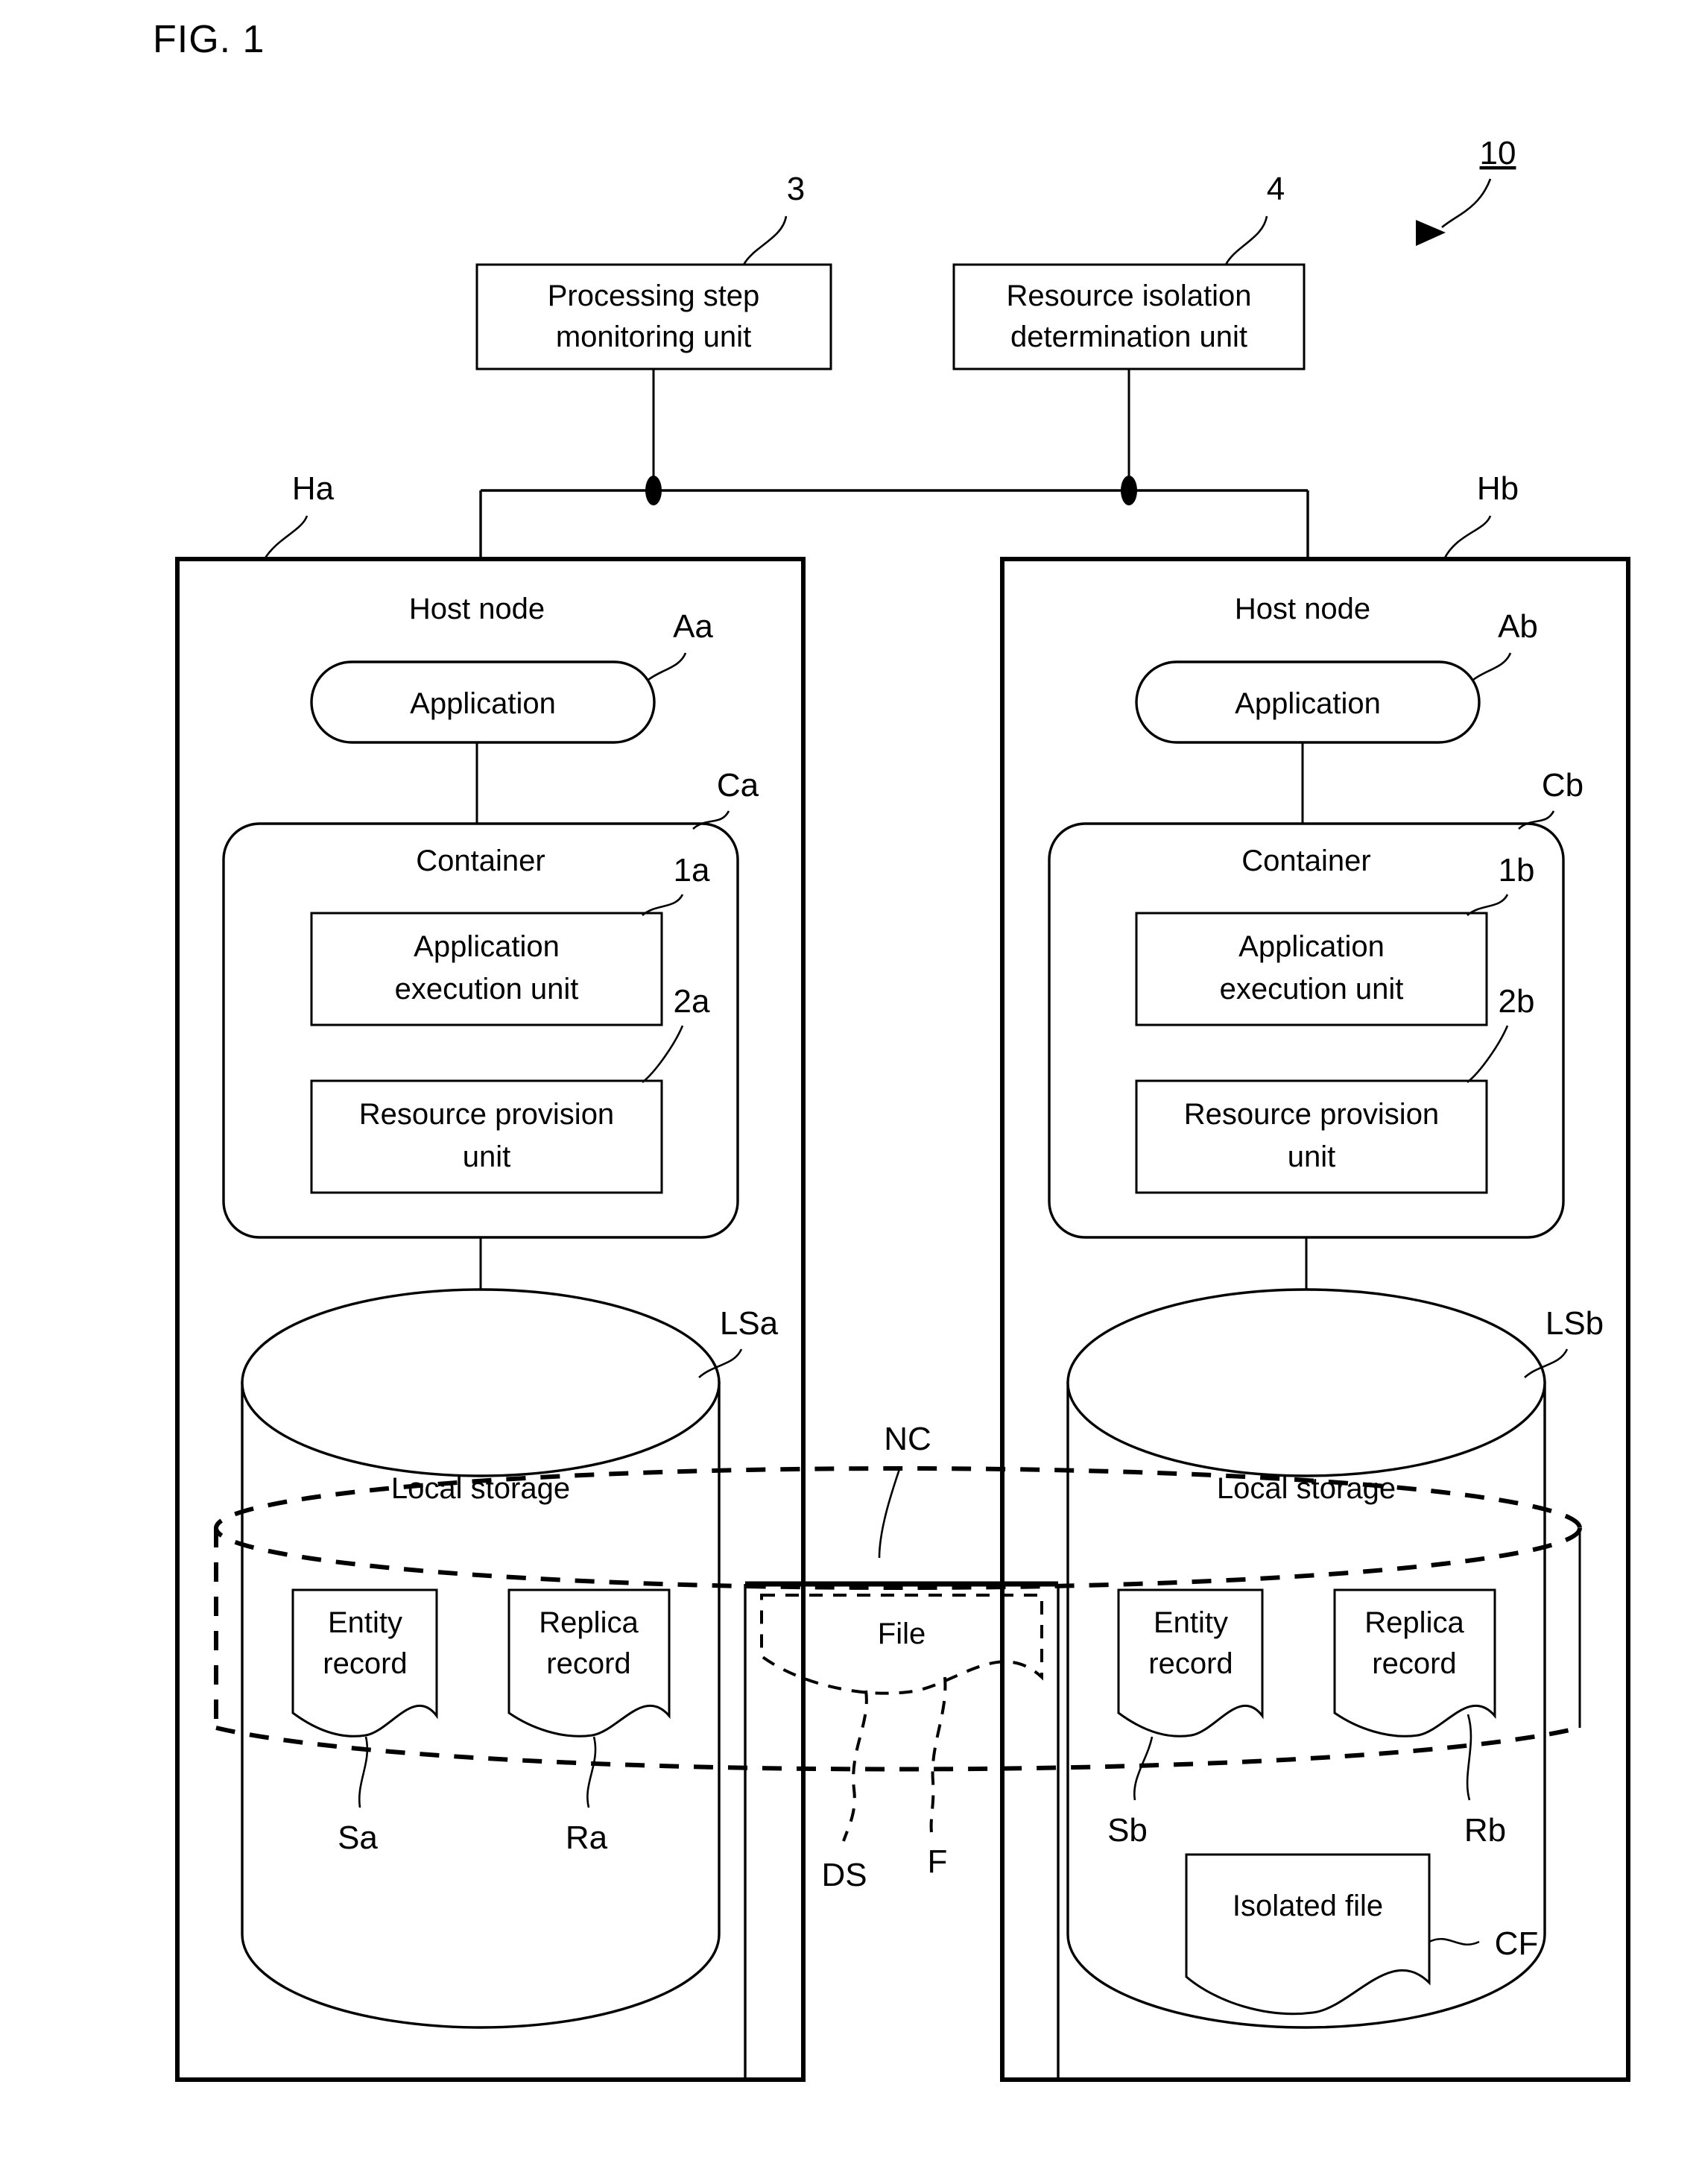 This screenshot has width=1699, height=2184. I want to click on application-execution-unit-1b-line2: execution unit, so click(1312, 989).